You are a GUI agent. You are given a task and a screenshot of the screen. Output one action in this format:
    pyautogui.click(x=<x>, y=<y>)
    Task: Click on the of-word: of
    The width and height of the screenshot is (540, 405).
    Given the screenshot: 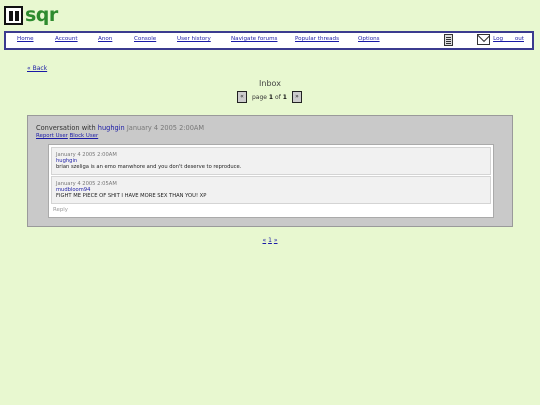 What is the action you would take?
    pyautogui.click(x=278, y=97)
    